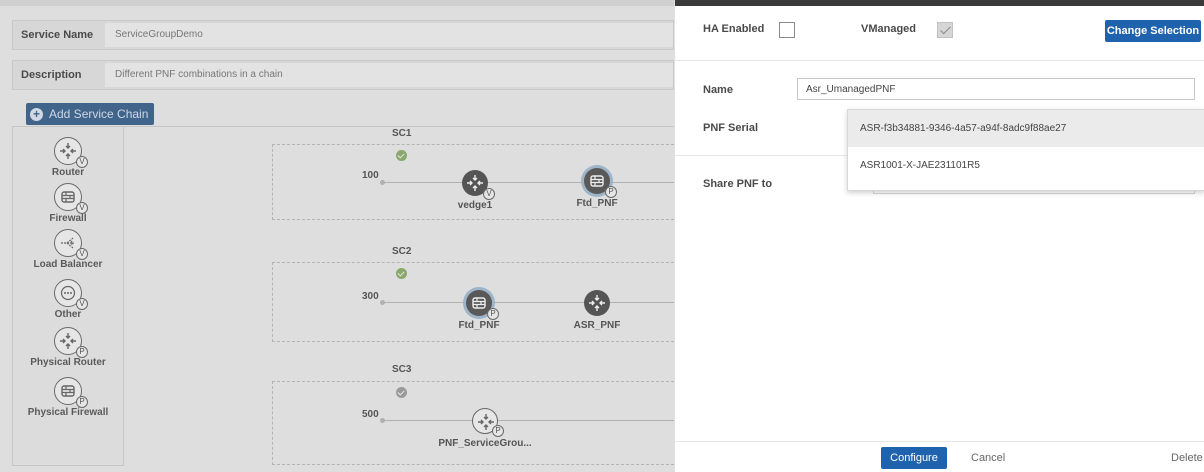 The image size is (1204, 472). Describe the element at coordinates (389, 35) in the screenshot. I see `service-name-input: ServiceGroupDemo` at that location.